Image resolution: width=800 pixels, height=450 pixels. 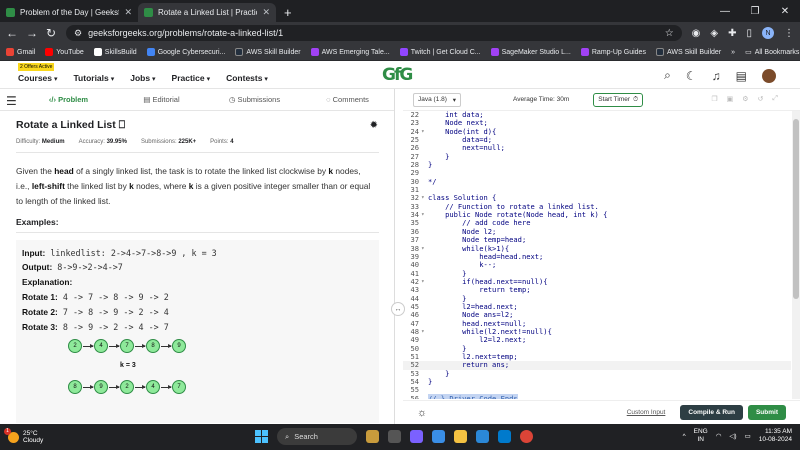 I want to click on back-icon: ←, so click(x=12, y=33).